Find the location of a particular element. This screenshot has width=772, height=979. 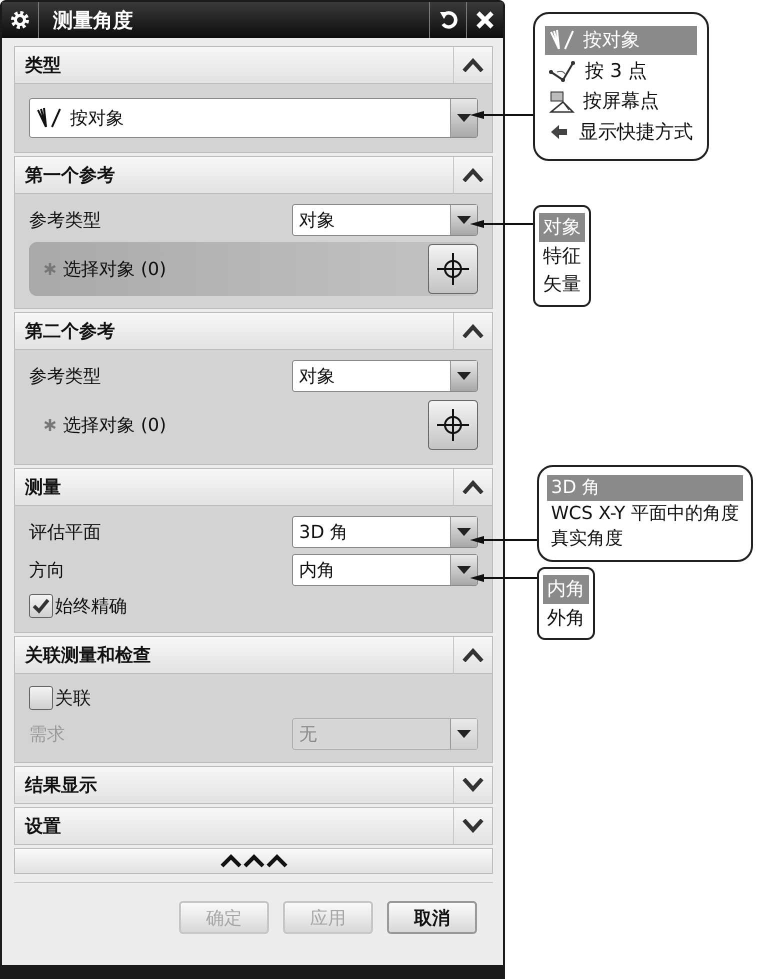

dropdown: 3D 角 is located at coordinates (385, 532).